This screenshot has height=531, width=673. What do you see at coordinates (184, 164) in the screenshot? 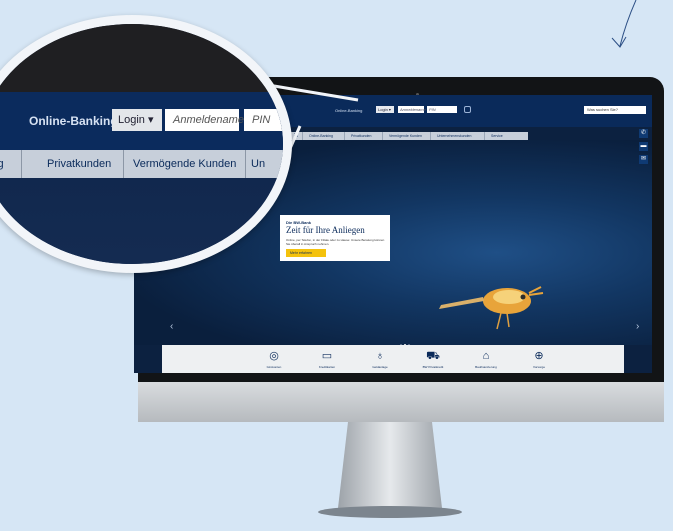
I see `zoom-nav-item-vermoegende-kunden: Vermögende Kunden` at bounding box center [184, 164].